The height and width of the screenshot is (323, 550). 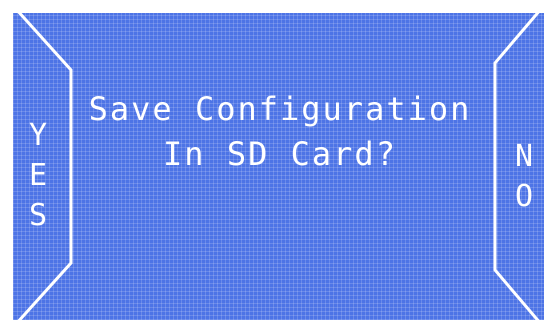 I want to click on prompt-line-1: Save Configuration, so click(x=280, y=109).